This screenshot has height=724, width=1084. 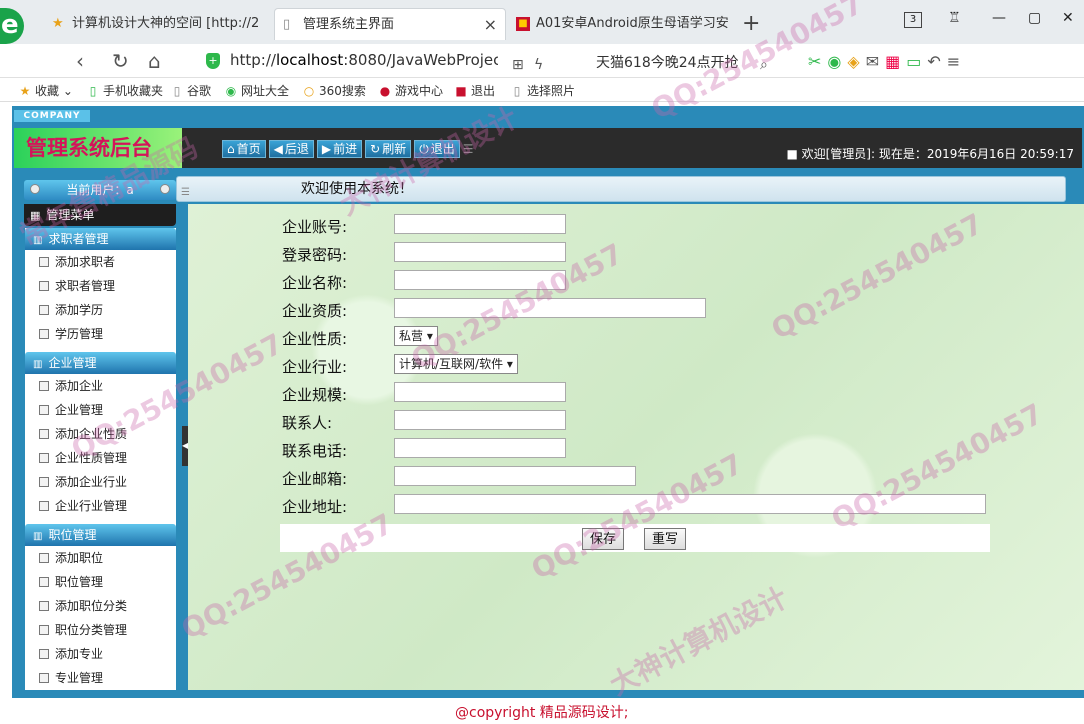 I want to click on footer-copyright: @copyright 精品源码设计;, so click(x=542, y=713).